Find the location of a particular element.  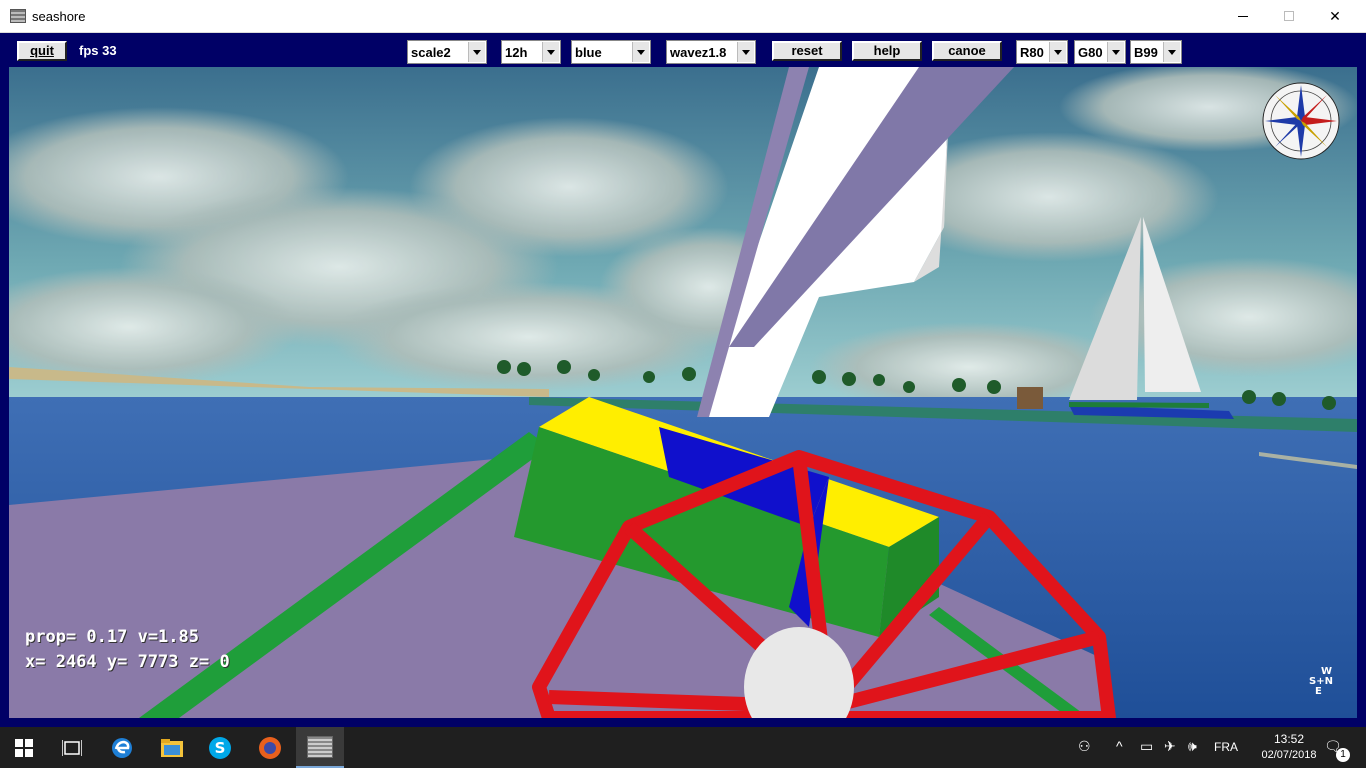

clock-time: 13:52 is located at coordinates (1289, 739).